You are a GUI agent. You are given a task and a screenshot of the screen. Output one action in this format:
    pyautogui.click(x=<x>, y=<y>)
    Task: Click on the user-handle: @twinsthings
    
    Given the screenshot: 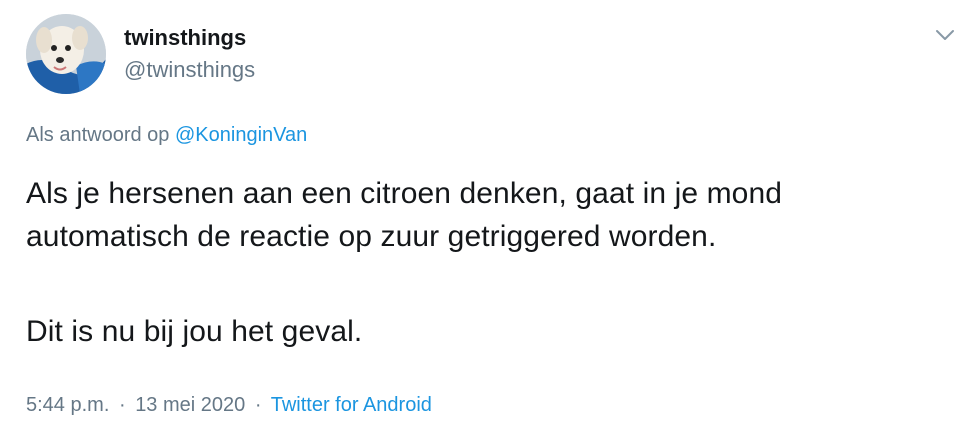 What is the action you would take?
    pyautogui.click(x=189, y=70)
    